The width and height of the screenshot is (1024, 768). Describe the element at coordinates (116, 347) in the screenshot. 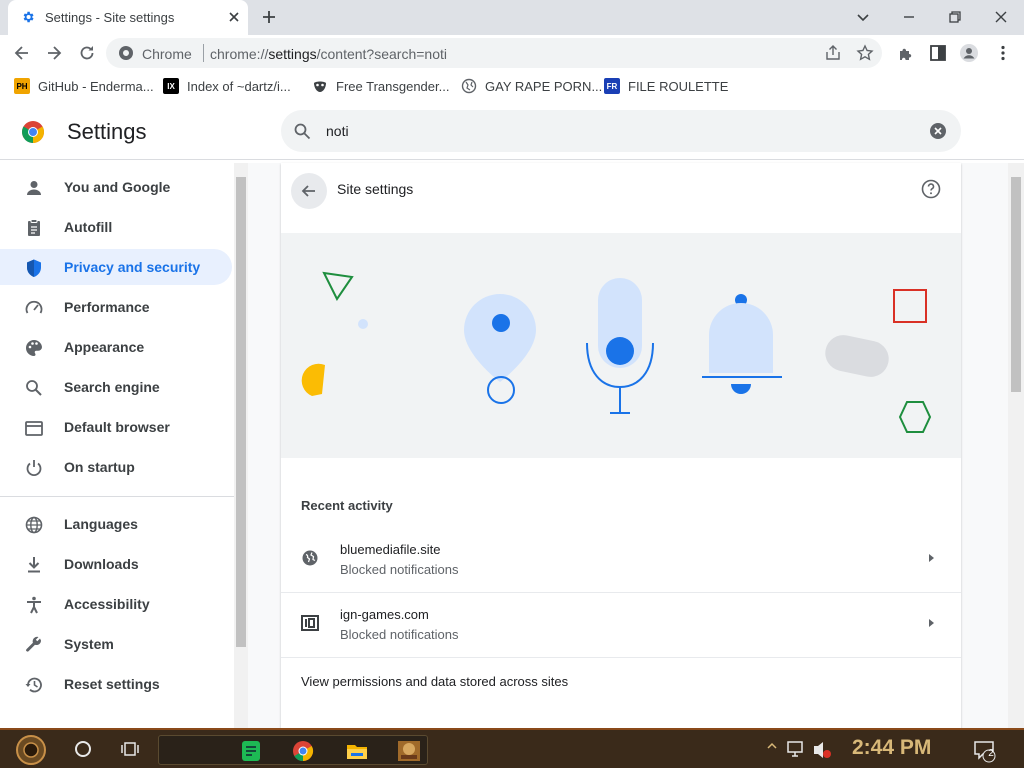

I see `sidebar-item-appearance: Appearance` at that location.